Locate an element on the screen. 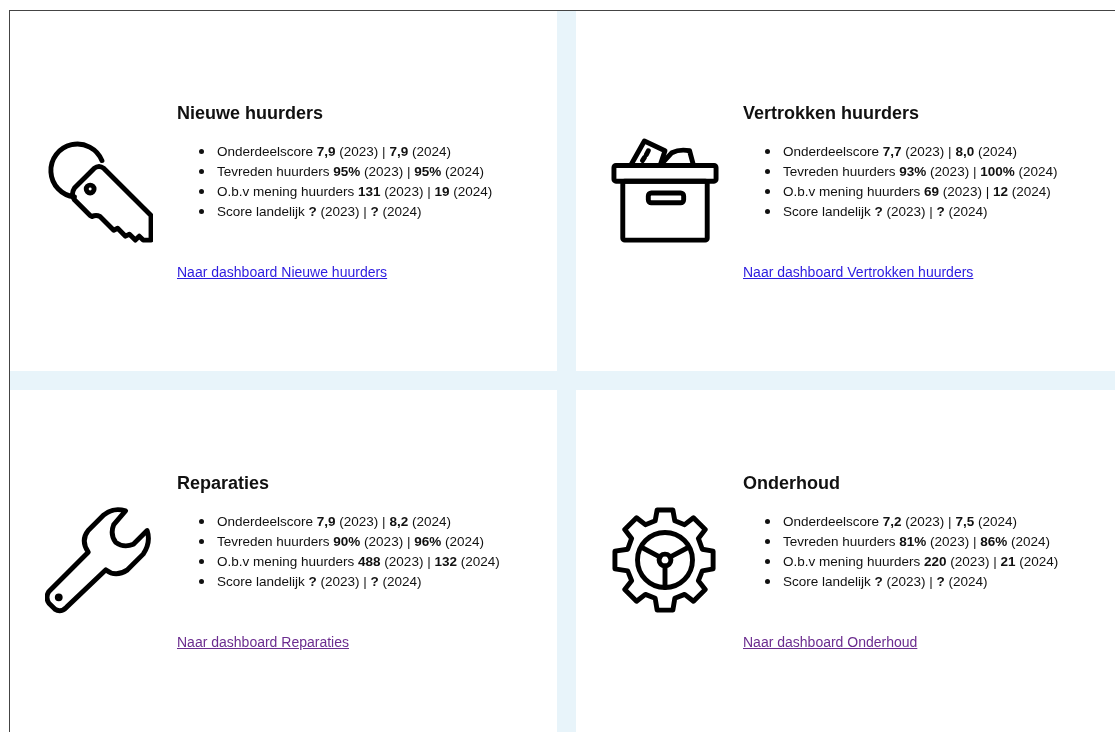 The image size is (1115, 733). card-title: Reparaties is located at coordinates (224, 483).